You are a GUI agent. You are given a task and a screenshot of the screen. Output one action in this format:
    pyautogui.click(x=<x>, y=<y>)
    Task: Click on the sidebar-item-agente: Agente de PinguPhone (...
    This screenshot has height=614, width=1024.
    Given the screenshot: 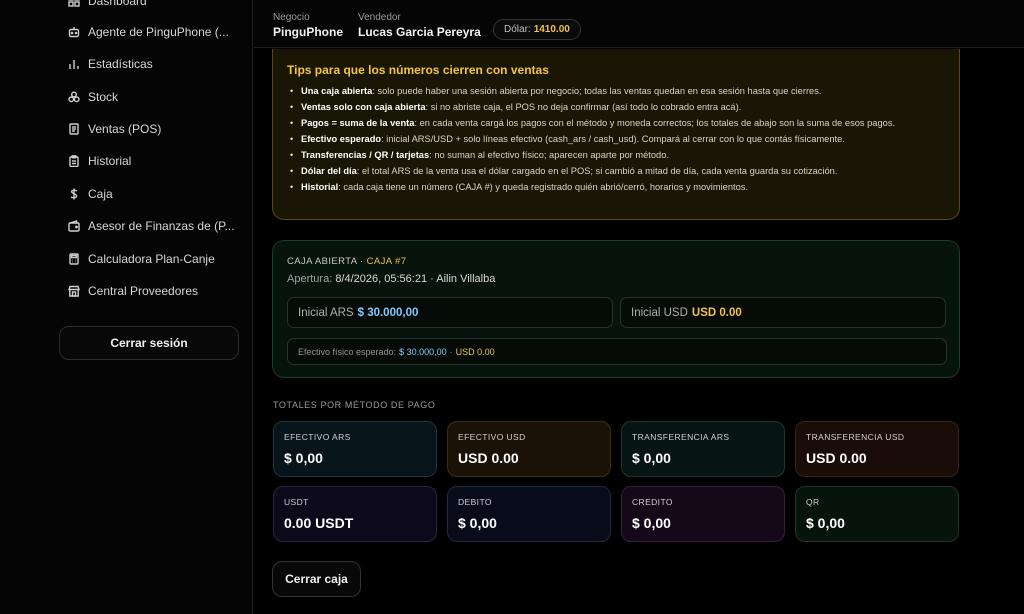 What is the action you would take?
    pyautogui.click(x=148, y=32)
    